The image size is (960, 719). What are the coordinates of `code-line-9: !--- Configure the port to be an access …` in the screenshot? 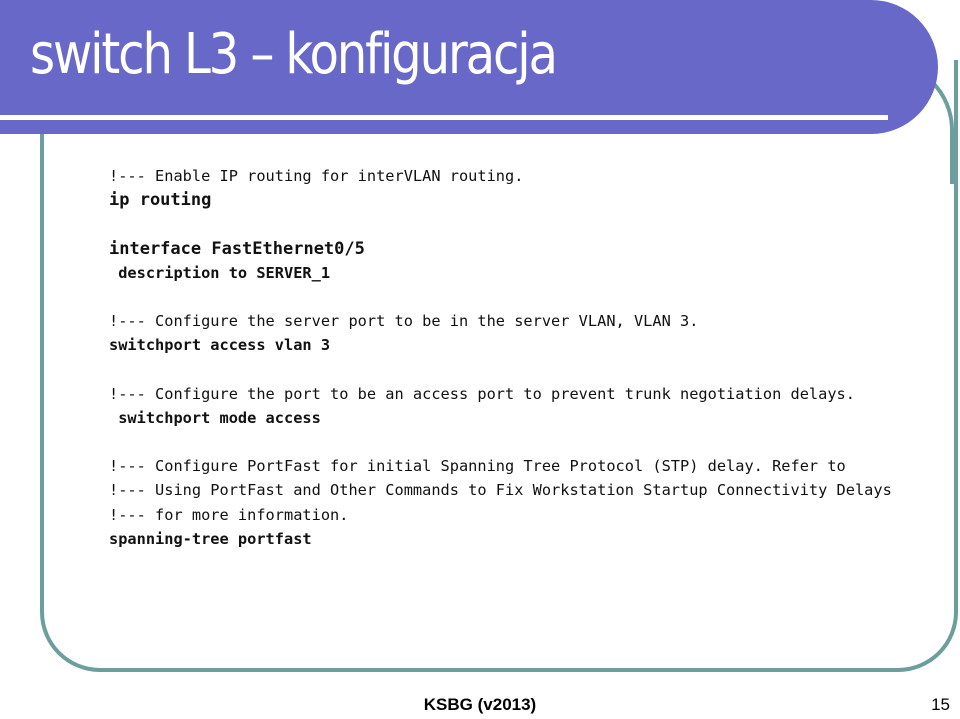 It's located at (482, 393).